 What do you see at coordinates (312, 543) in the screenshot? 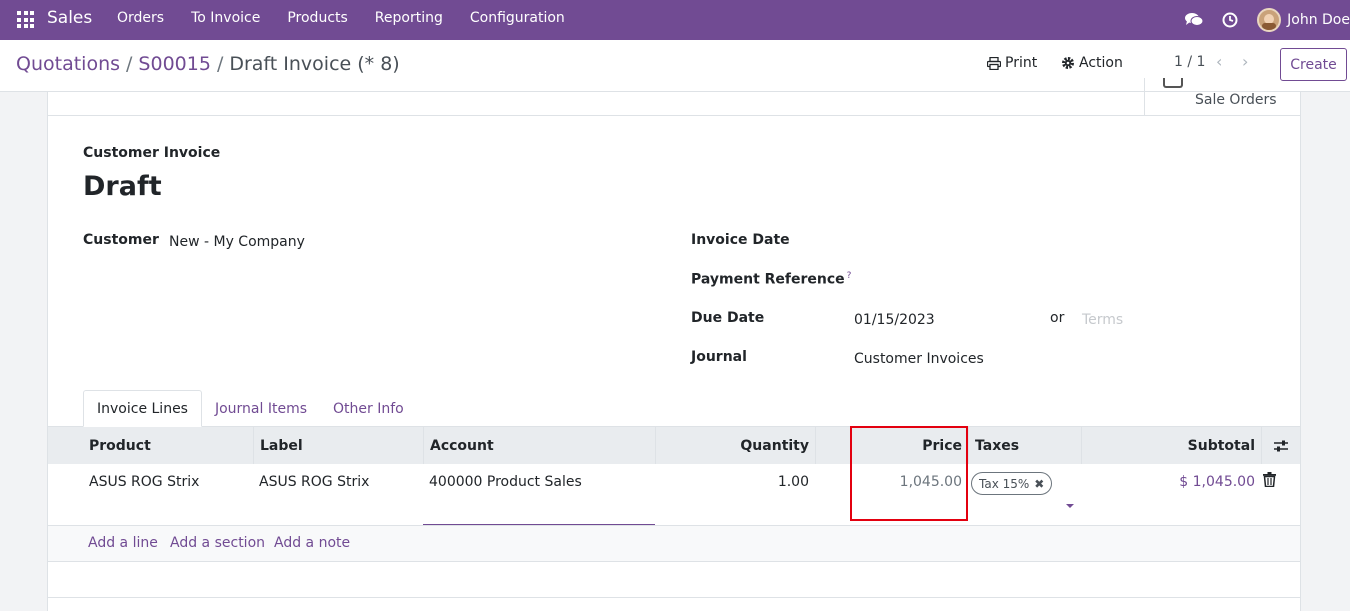
I see `add-a-note-link: Add a note` at bounding box center [312, 543].